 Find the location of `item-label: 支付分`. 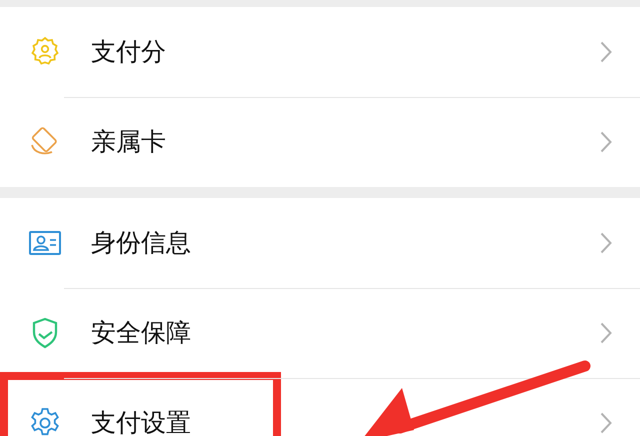

item-label: 支付分 is located at coordinates (128, 52).